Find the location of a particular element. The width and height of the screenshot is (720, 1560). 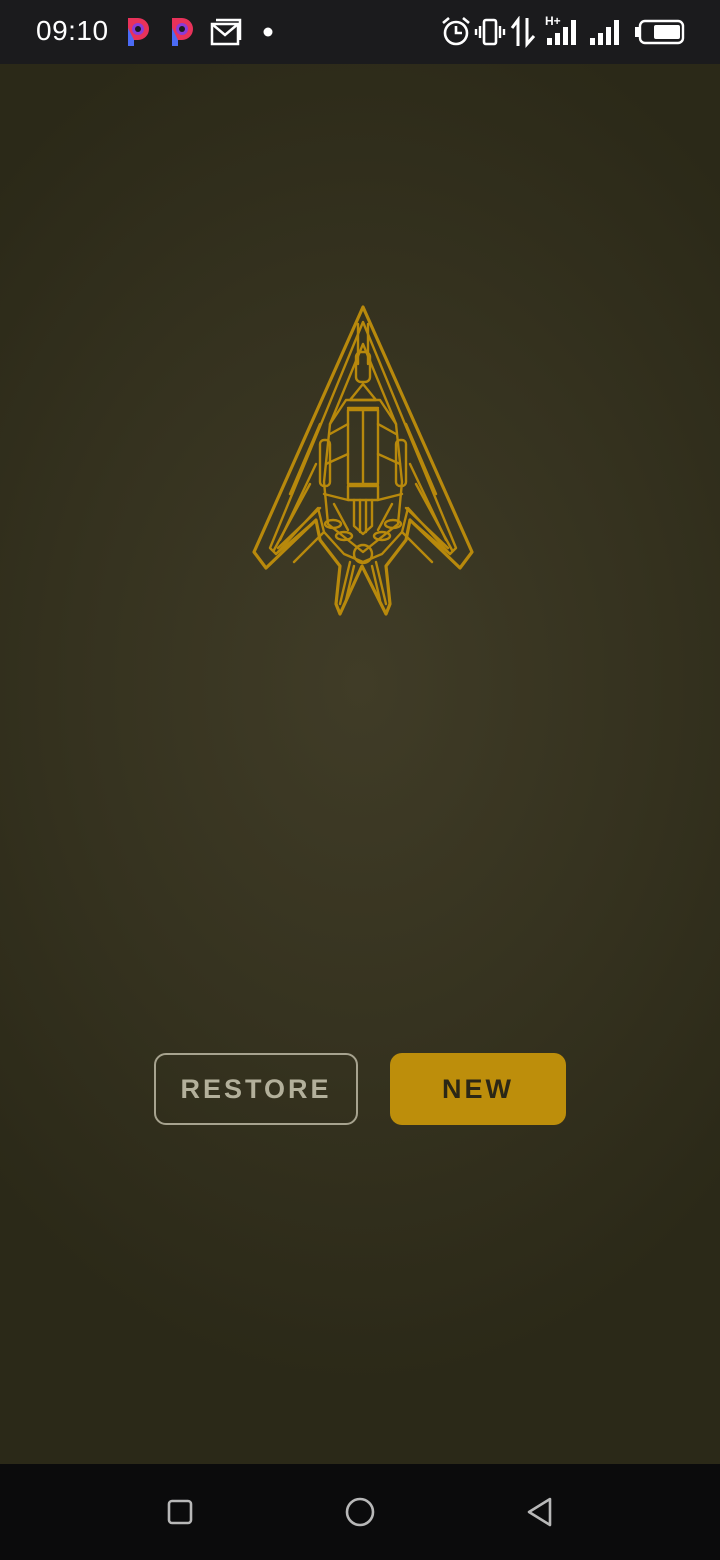

data-transfer-icon is located at coordinates (523, 32).